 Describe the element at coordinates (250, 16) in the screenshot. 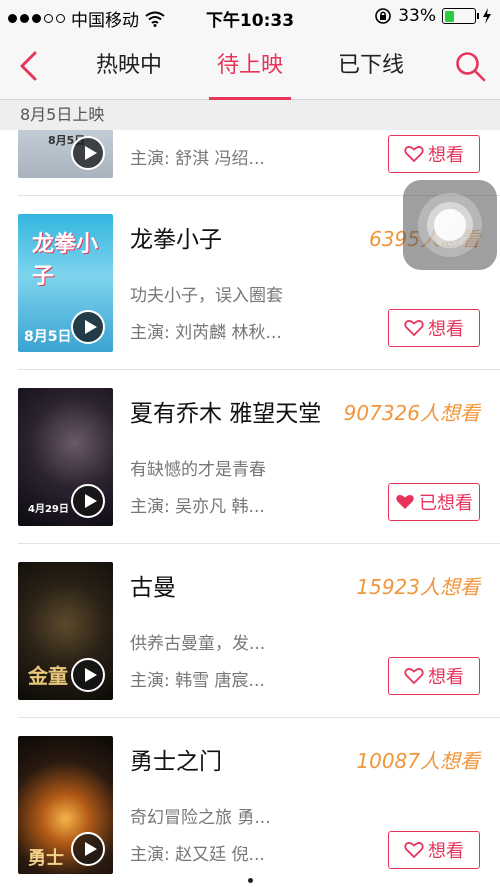

I see `status-bar: 中国移动 下午10:33 33%` at that location.